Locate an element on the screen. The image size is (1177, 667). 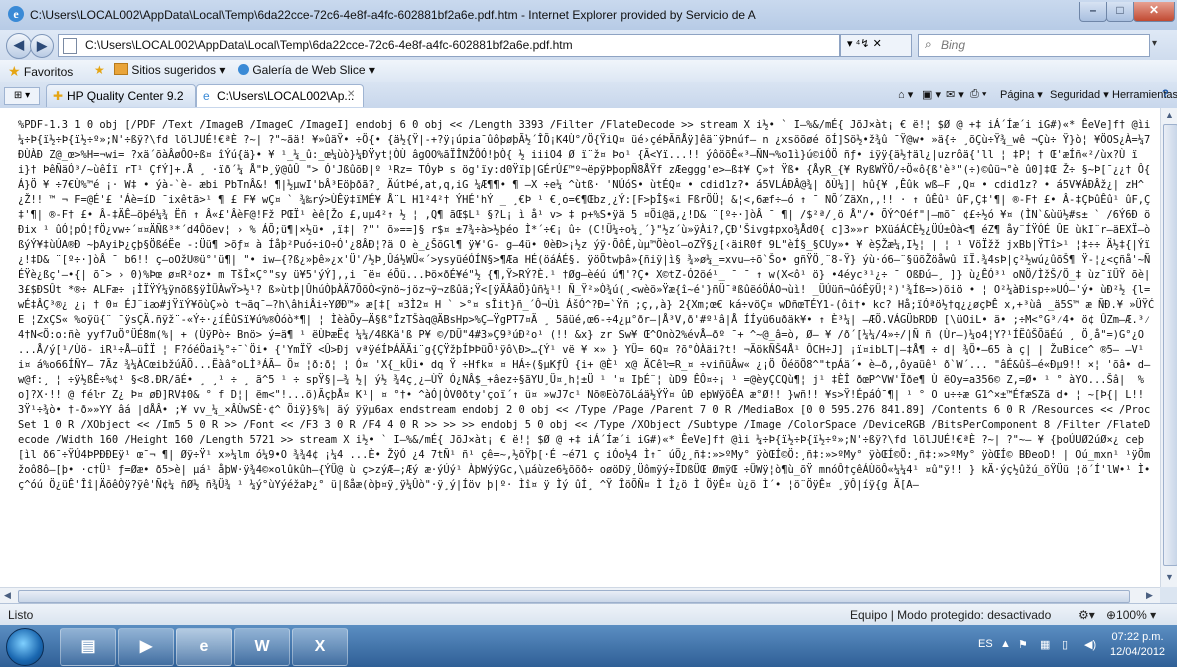
vertical-scroll-thumb is located at coordinates (1170, 345).